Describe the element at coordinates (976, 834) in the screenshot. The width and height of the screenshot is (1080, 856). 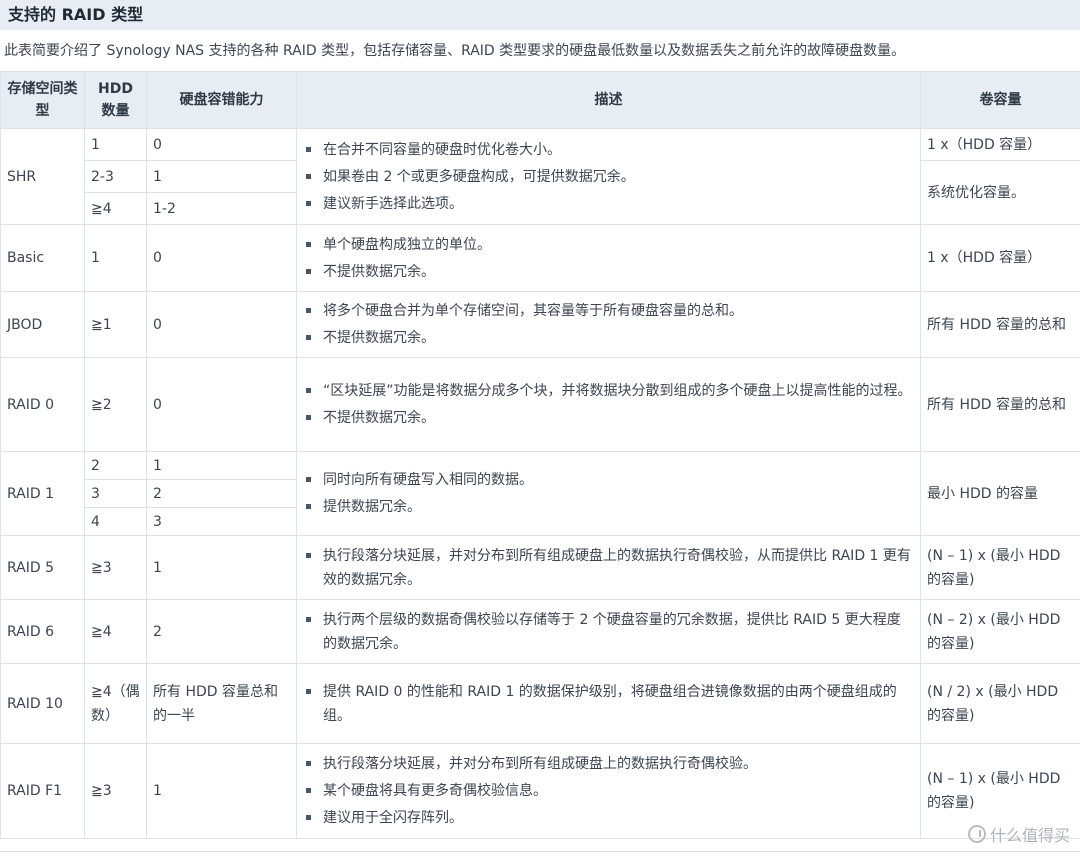
I see `smzdm-logo-icon` at that location.